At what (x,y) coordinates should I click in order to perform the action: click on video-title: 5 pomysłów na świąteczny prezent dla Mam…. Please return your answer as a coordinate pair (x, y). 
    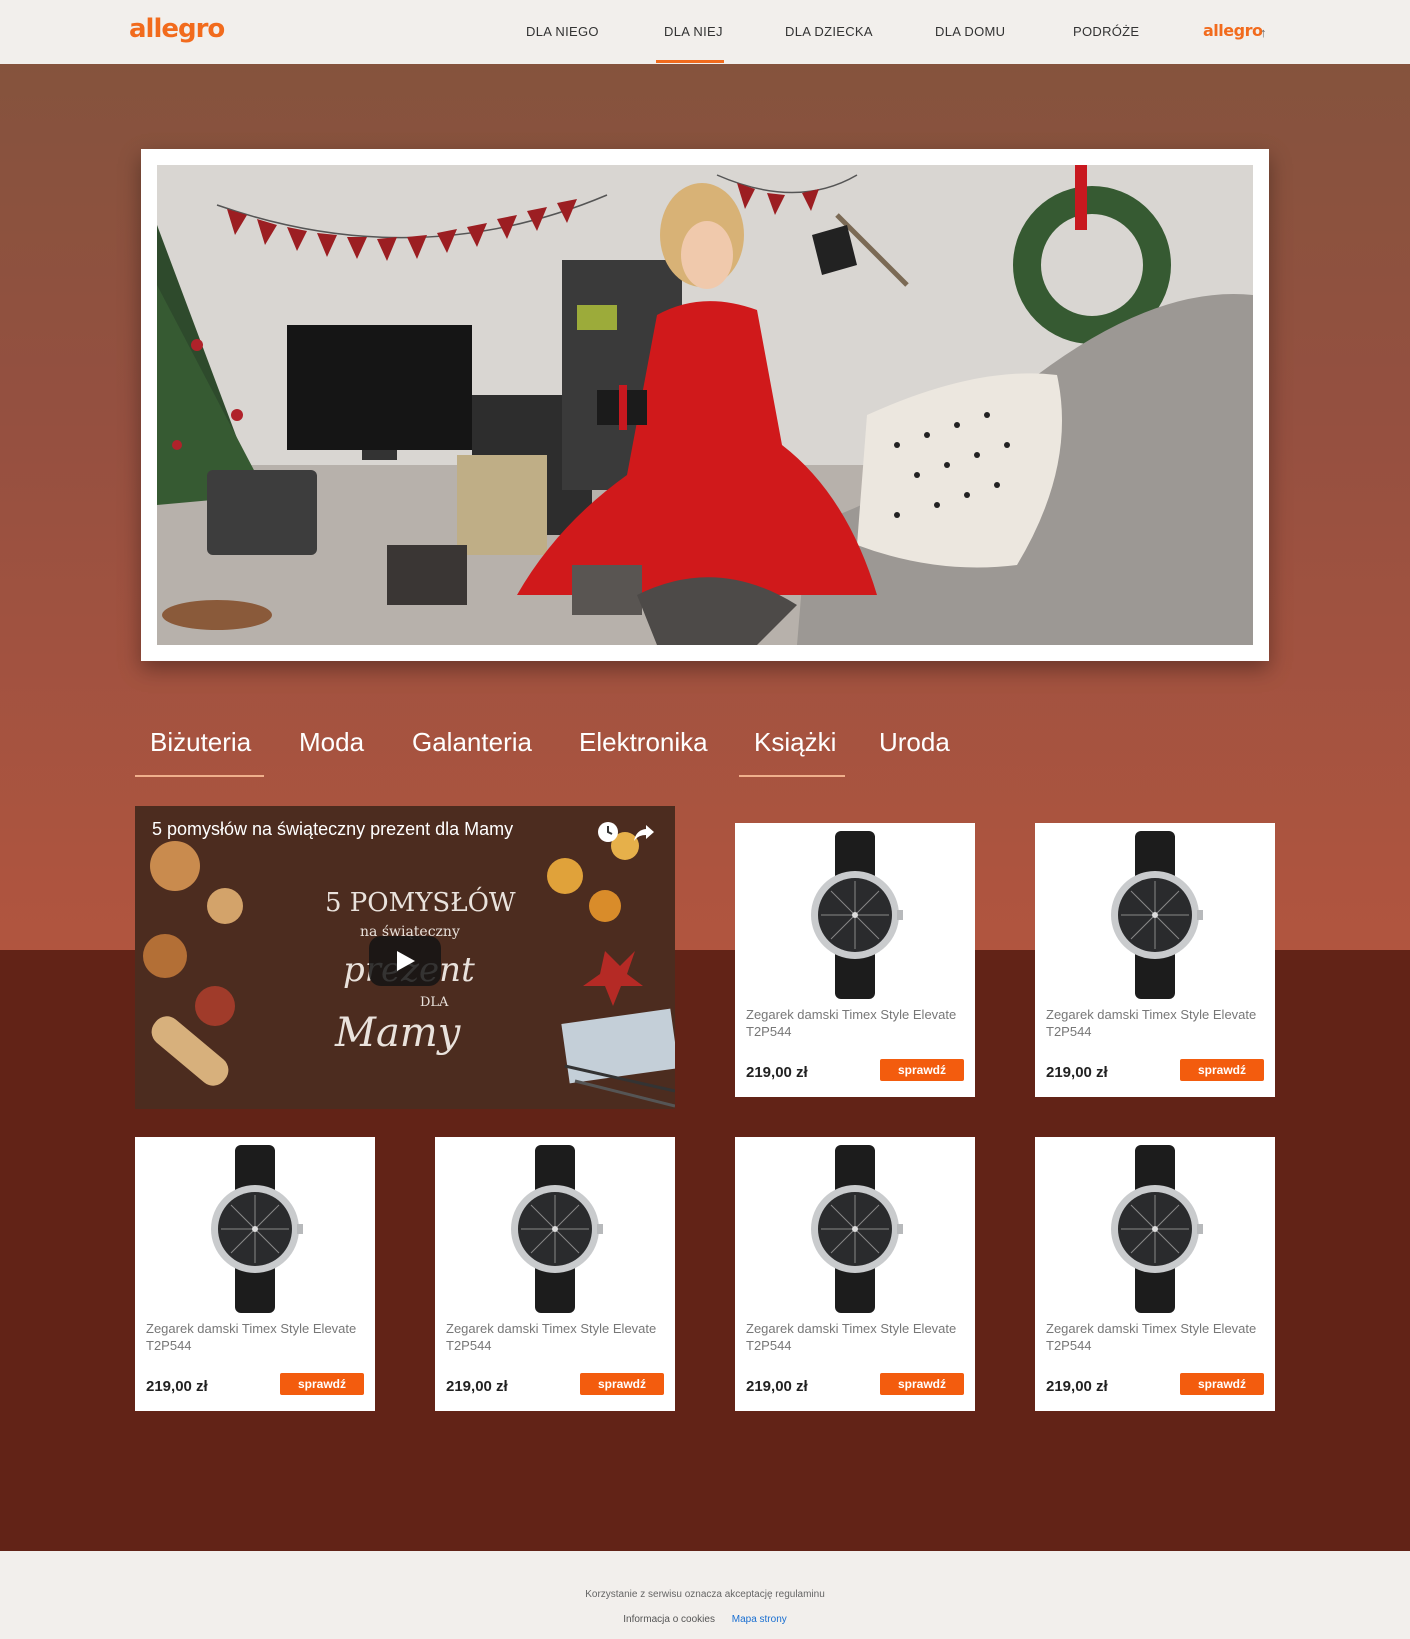
    Looking at the image, I should click on (332, 829).